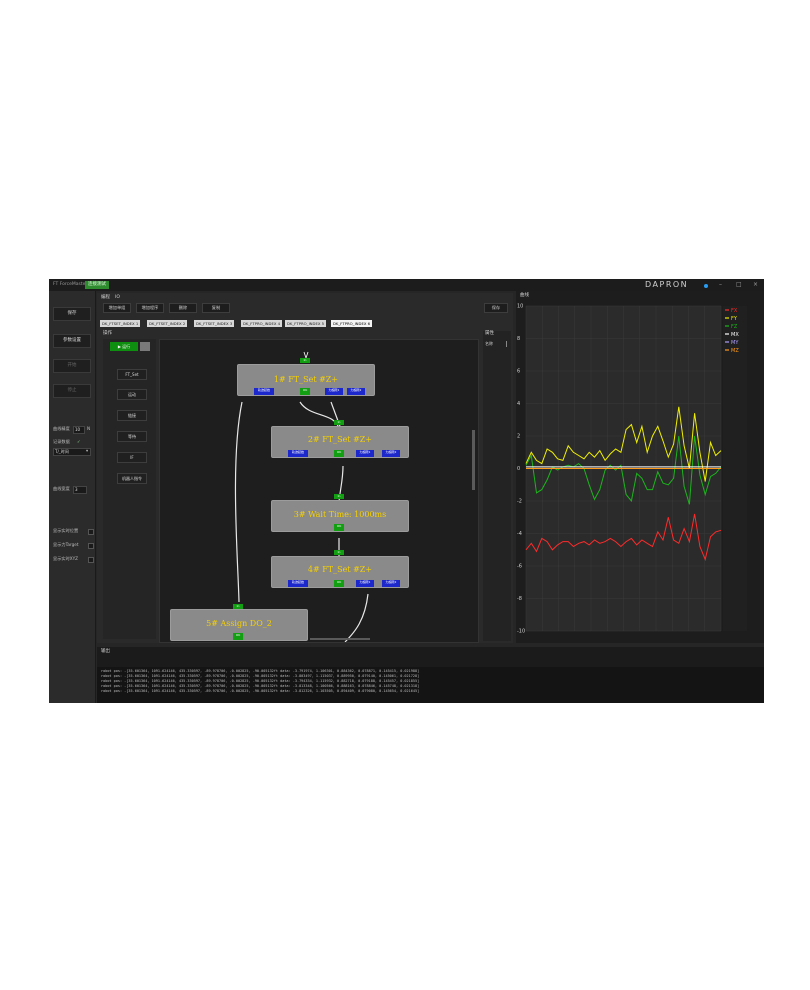  Describe the element at coordinates (80, 490) in the screenshot. I see `curve-width-input: 3` at that location.